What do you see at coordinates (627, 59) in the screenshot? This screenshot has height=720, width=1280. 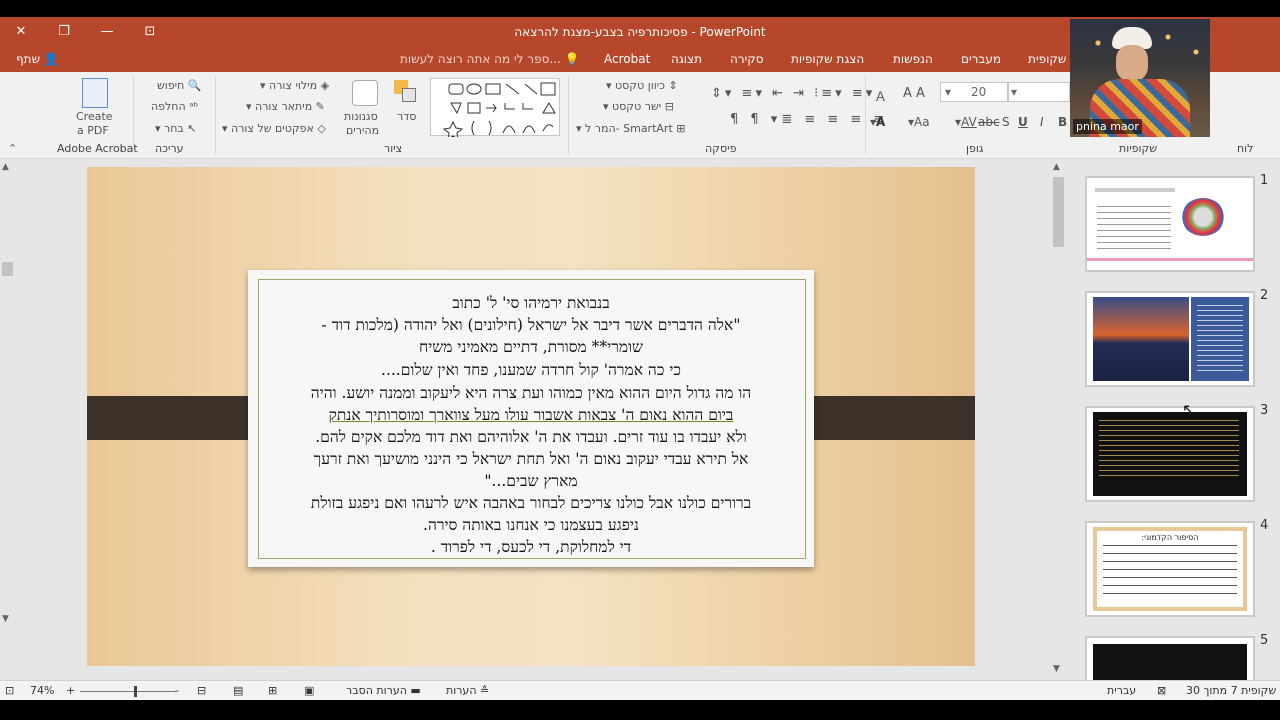 I see `tab-acrobat: Acrobat` at bounding box center [627, 59].